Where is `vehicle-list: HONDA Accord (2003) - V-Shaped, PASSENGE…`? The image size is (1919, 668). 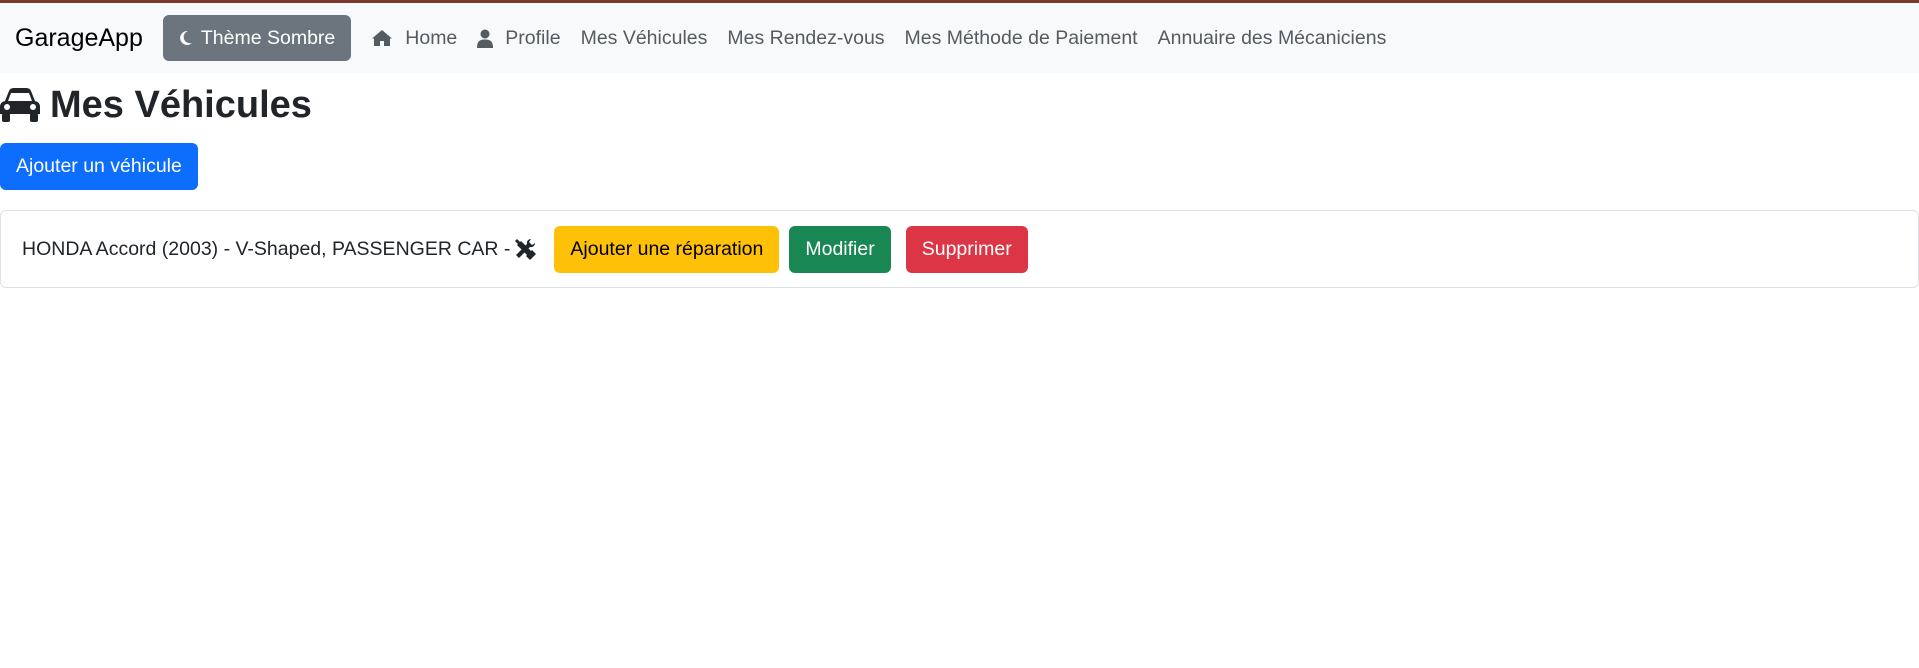 vehicle-list: HONDA Accord (2003) - V-Shaped, PASSENGE… is located at coordinates (959, 249).